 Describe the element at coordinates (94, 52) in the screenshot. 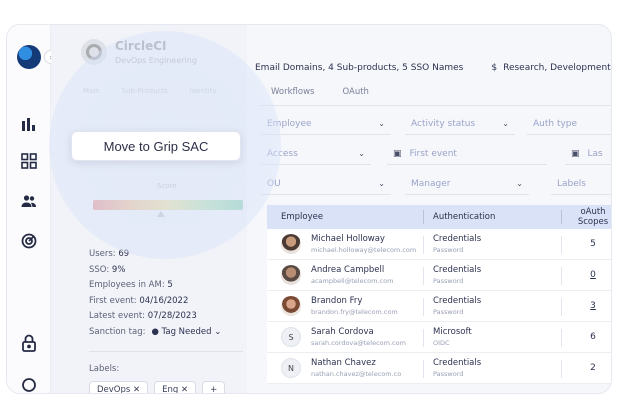

I see `circleci-logo-icon` at that location.